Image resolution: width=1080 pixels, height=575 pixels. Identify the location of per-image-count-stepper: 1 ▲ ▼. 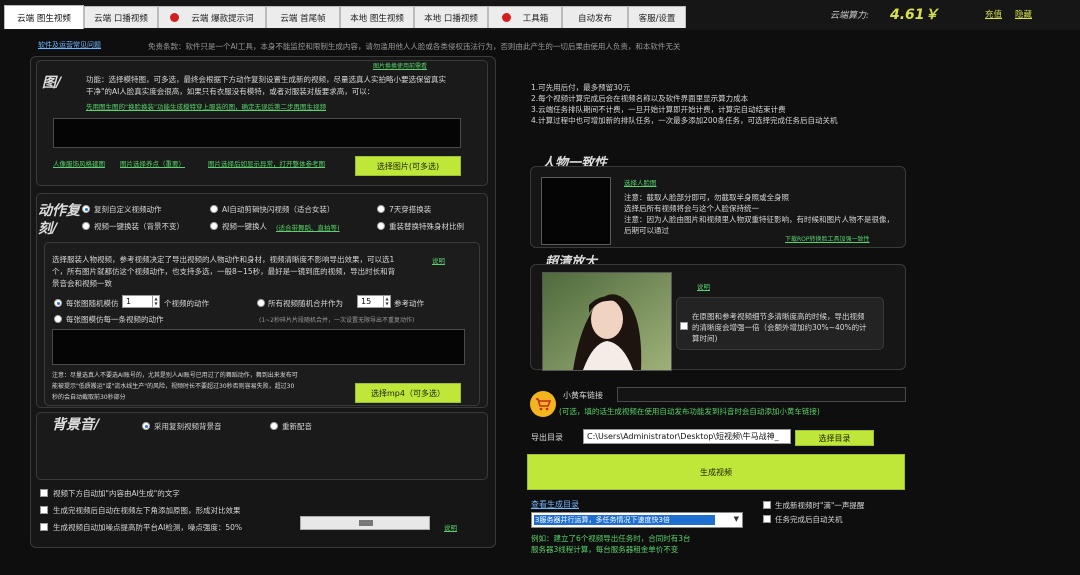
(141, 301).